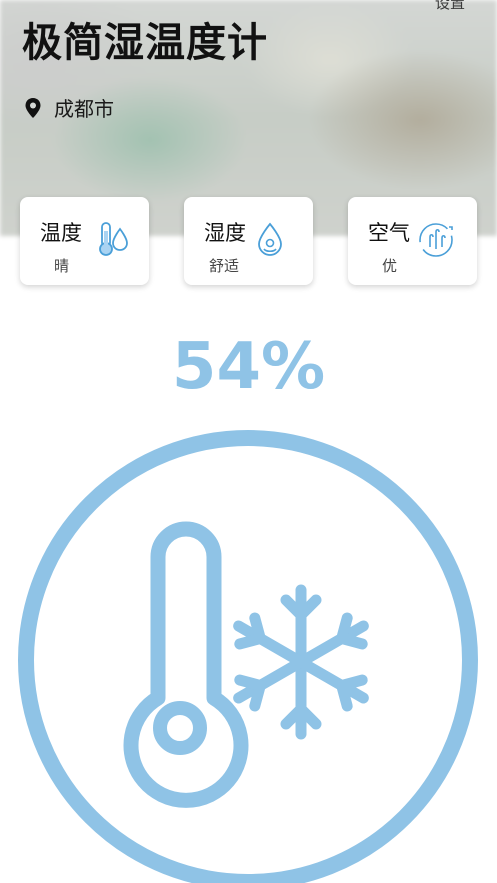 The width and height of the screenshot is (497, 883). What do you see at coordinates (412, 241) in the screenshot?
I see `air-quality-card: 空气 优` at bounding box center [412, 241].